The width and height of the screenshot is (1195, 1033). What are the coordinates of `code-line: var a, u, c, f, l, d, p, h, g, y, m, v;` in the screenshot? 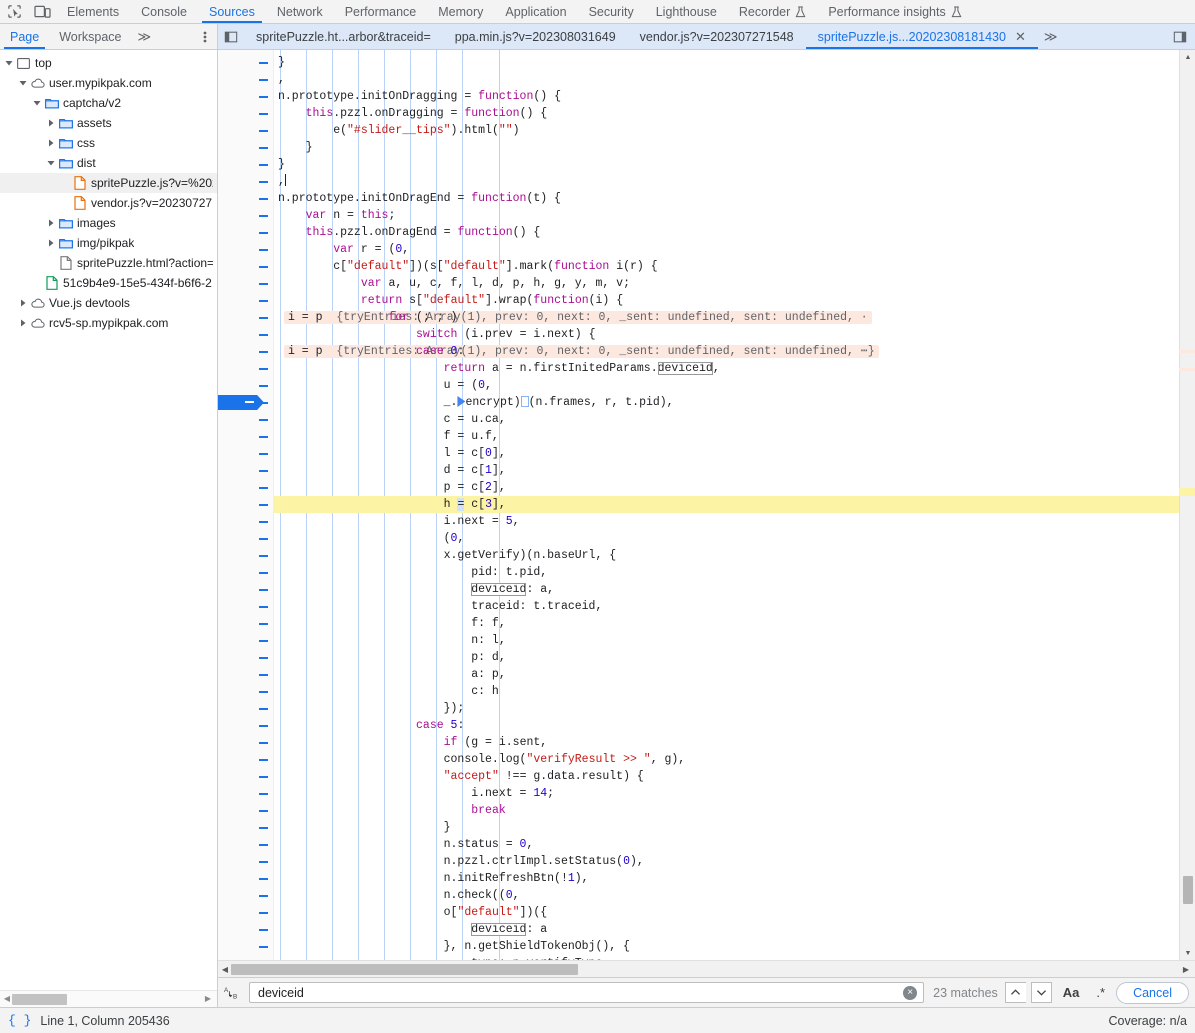 It's located at (726, 283).